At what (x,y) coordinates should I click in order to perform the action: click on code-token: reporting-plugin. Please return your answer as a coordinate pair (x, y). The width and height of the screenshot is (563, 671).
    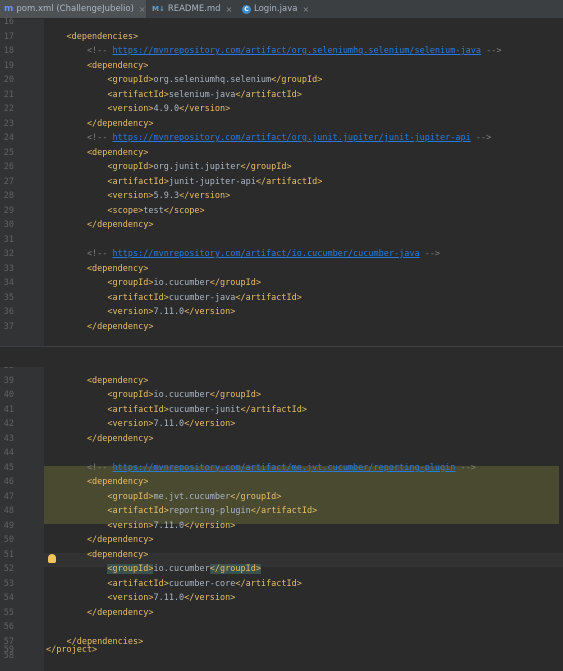
    Looking at the image, I should click on (209, 511).